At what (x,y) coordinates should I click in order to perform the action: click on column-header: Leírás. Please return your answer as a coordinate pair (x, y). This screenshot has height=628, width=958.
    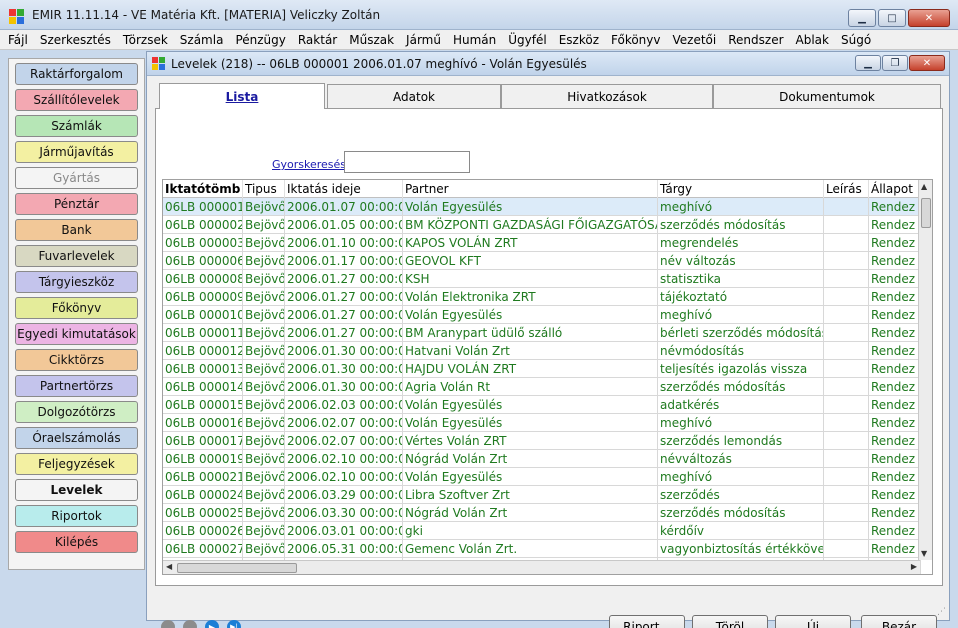
    Looking at the image, I should click on (846, 189).